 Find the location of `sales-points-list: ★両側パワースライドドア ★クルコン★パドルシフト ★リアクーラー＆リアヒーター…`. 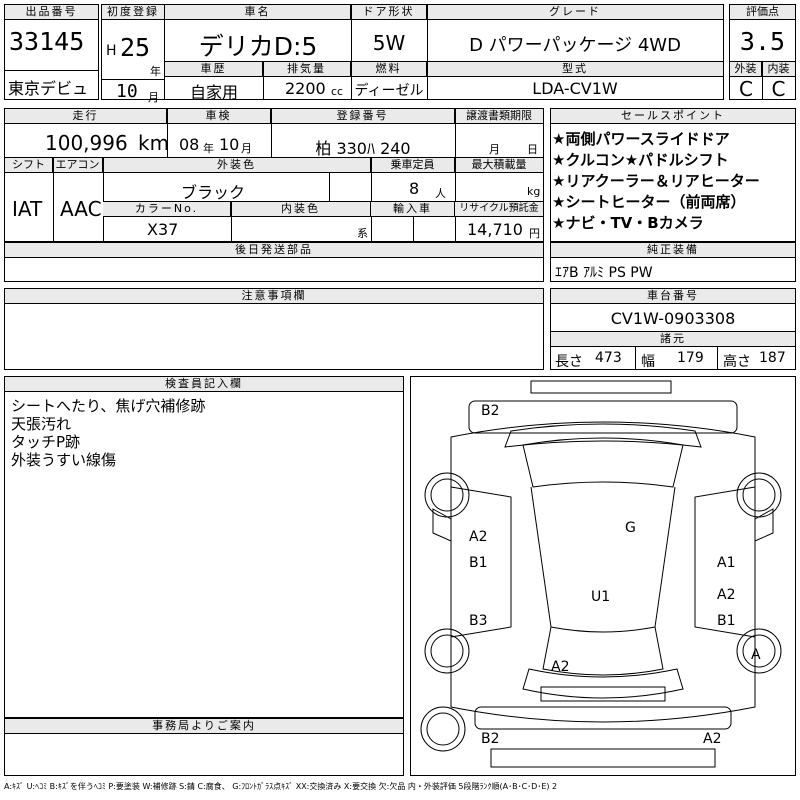

sales-points-list: ★両側パワースライドドア ★クルコン★パドルシフト ★リアクーラー＆リアヒーター… is located at coordinates (656, 181).